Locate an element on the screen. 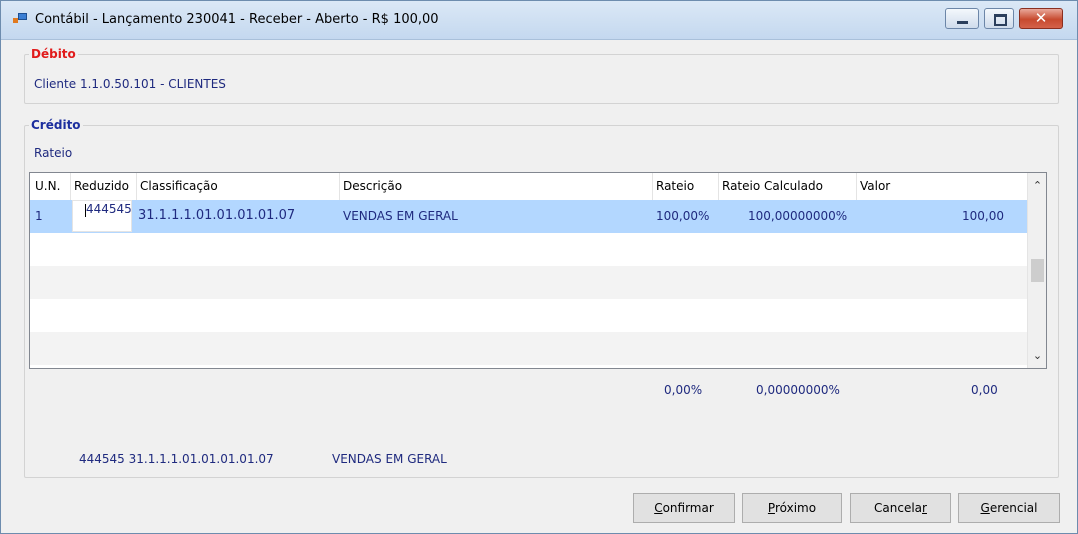  confirmar-button: Confirmar is located at coordinates (684, 508).